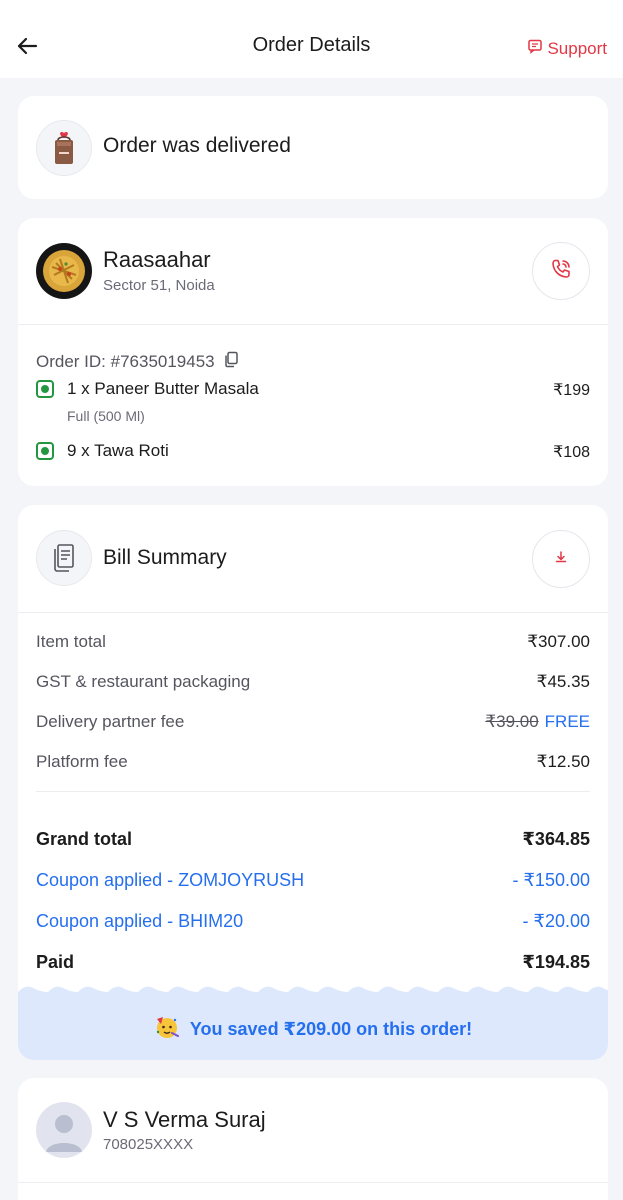  What do you see at coordinates (106, 416) in the screenshot?
I see `item-variant: Full (500 Ml)` at bounding box center [106, 416].